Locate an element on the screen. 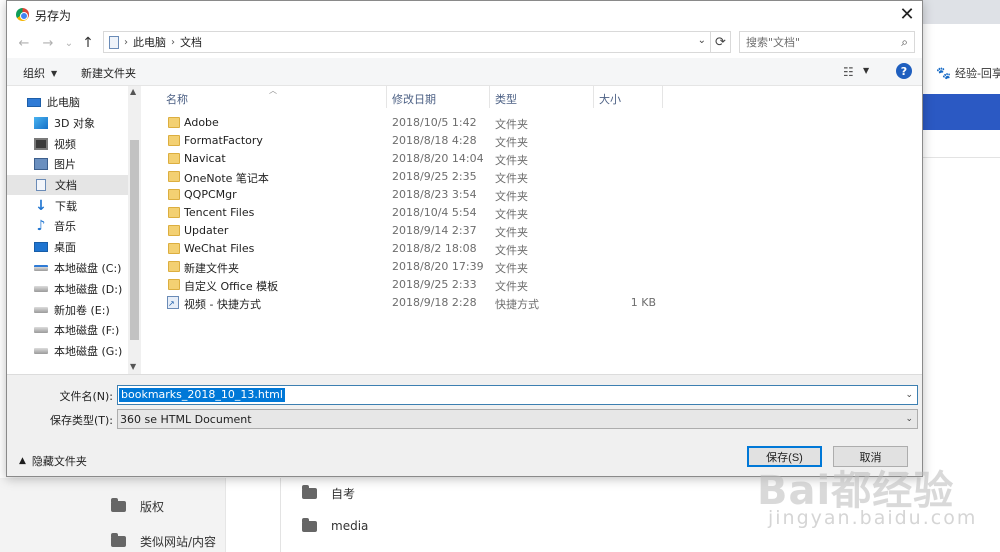  scroll-up-arrow-icon: ▲ is located at coordinates (133, 91).